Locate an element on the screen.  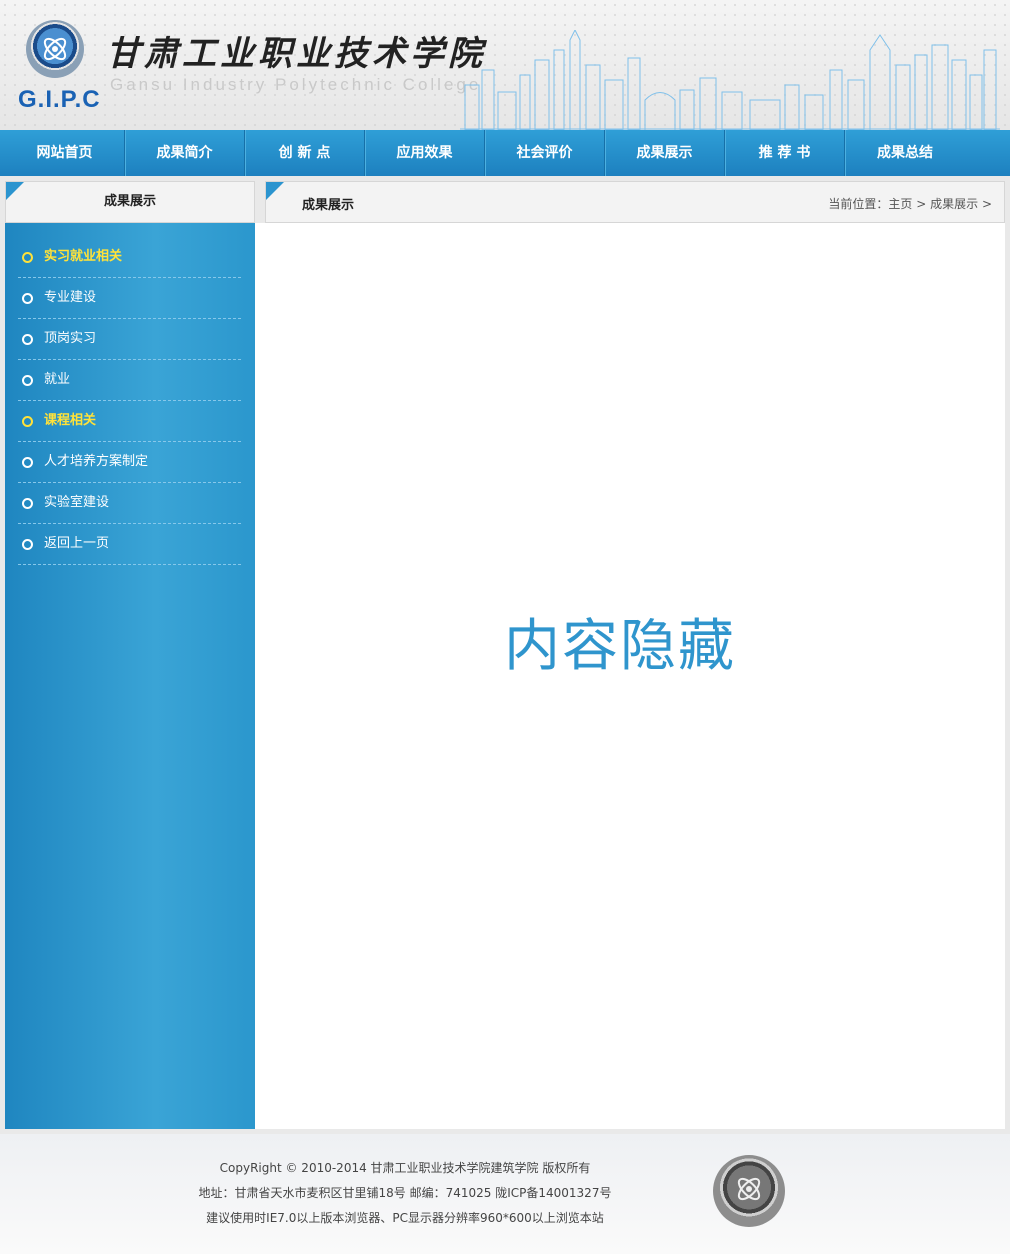
nav-home: 网站首页 is located at coordinates (65, 153).